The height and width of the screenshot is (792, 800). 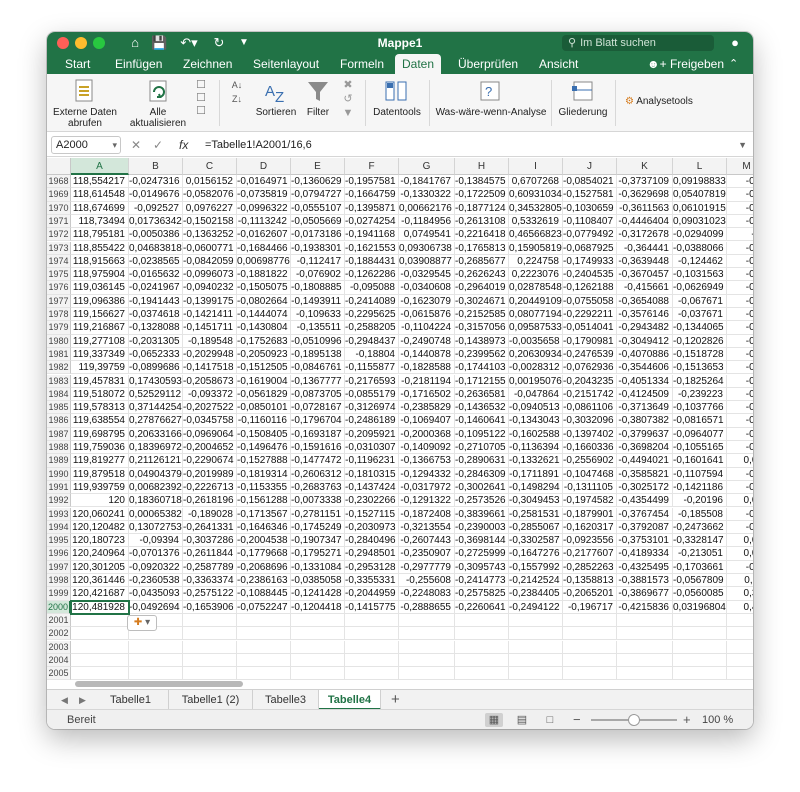 I want to click on cell: -0,095088, so click(x=372, y=288).